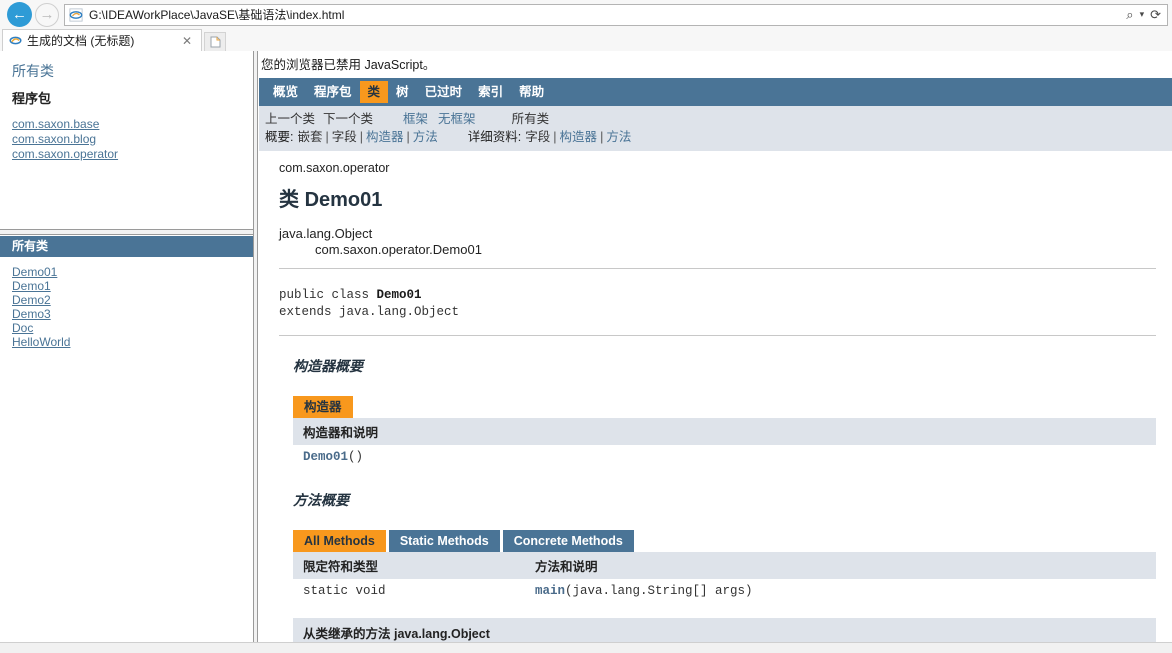 The height and width of the screenshot is (653, 1172). Describe the element at coordinates (132, 71) in the screenshot. I see `all-classes-link: 所有类` at that location.